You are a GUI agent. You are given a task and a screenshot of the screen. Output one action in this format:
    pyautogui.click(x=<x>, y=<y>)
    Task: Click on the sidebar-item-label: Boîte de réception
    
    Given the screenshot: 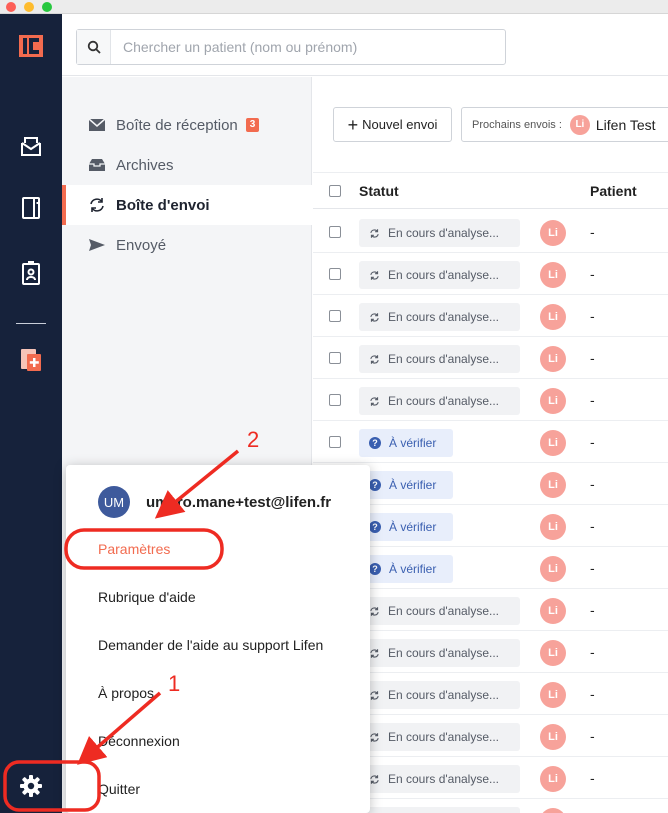 What is the action you would take?
    pyautogui.click(x=177, y=125)
    